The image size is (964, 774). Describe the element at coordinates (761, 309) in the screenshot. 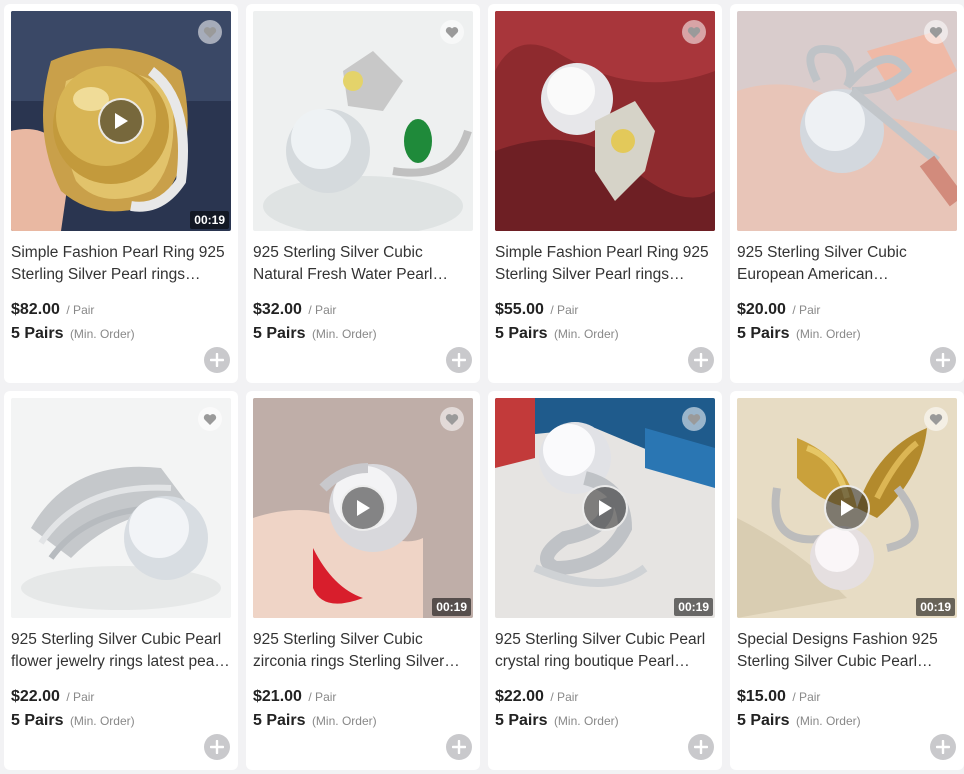

I see `price-amount: $20.00` at that location.